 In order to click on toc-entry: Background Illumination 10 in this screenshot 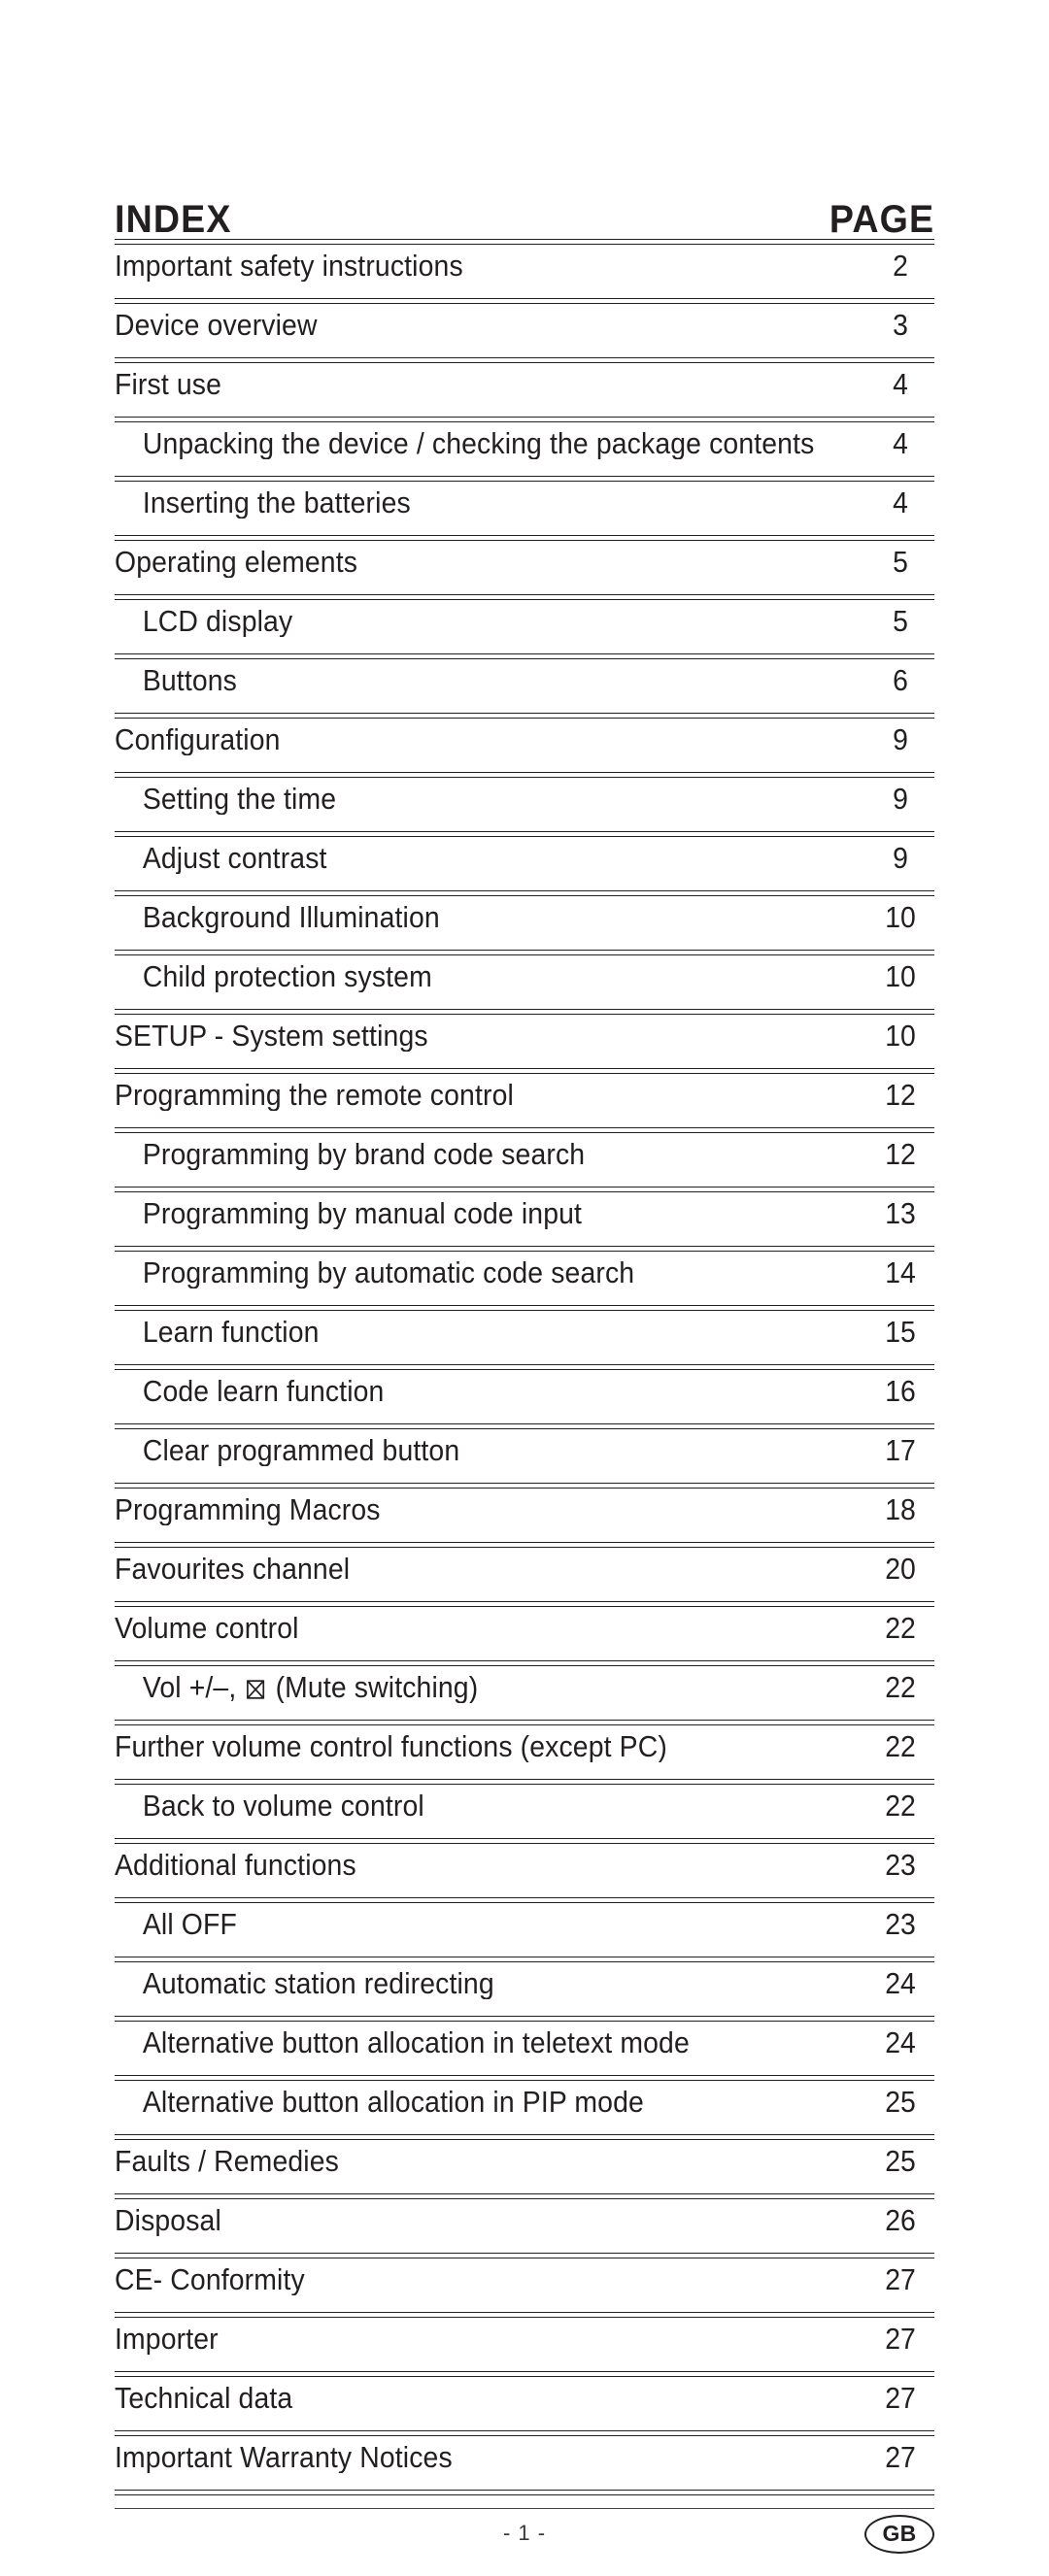, I will do `click(524, 923)`.